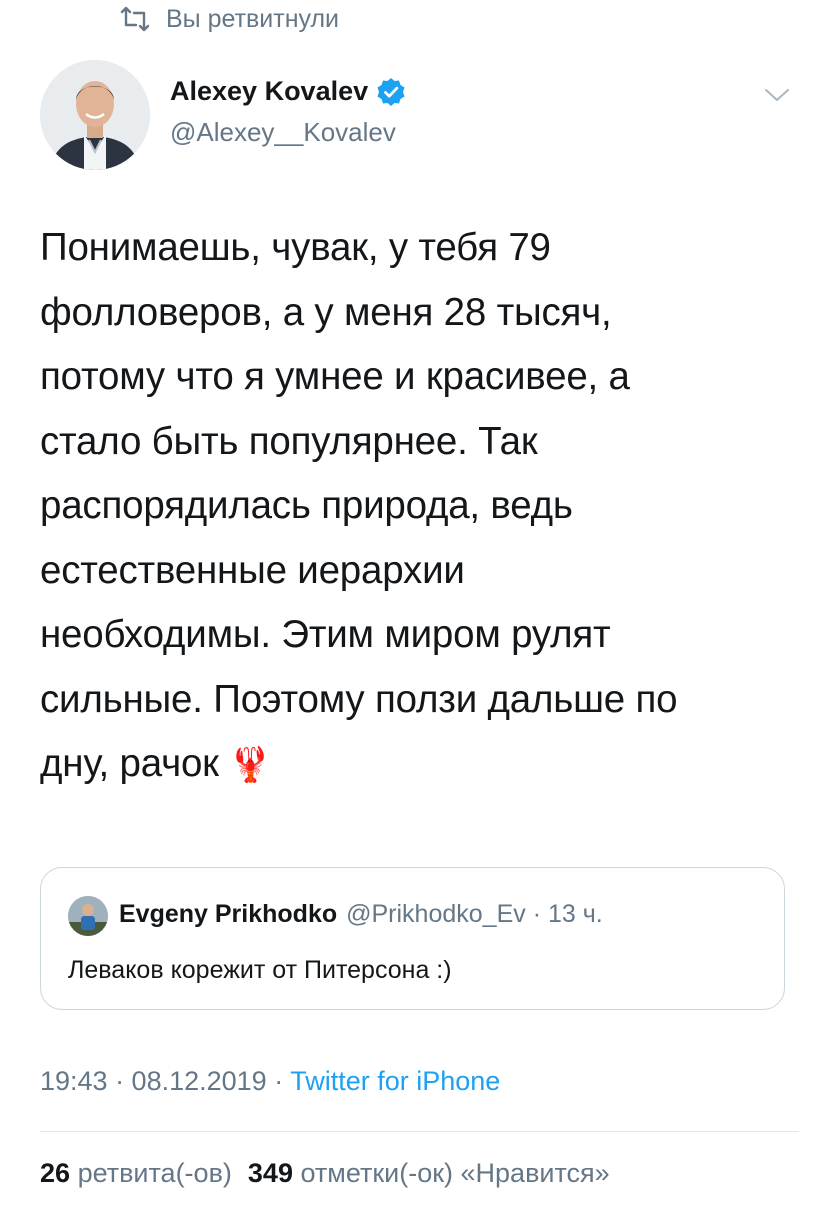 Image resolution: width=827 pixels, height=1213 pixels. What do you see at coordinates (283, 132) in the screenshot?
I see `author-handle: @Alexey__Kovalev` at bounding box center [283, 132].